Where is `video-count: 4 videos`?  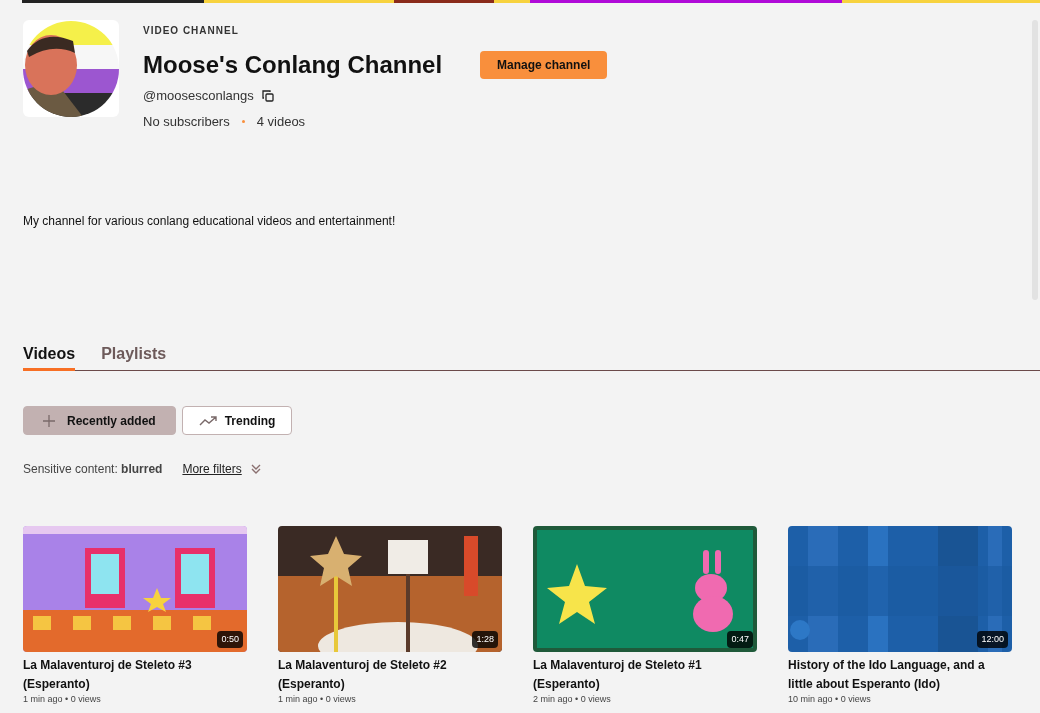
video-count: 4 videos is located at coordinates (281, 121).